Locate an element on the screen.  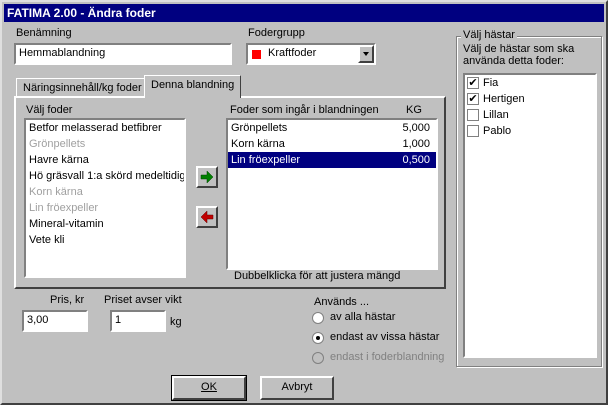
vikt-unit: kg is located at coordinates (176, 322).